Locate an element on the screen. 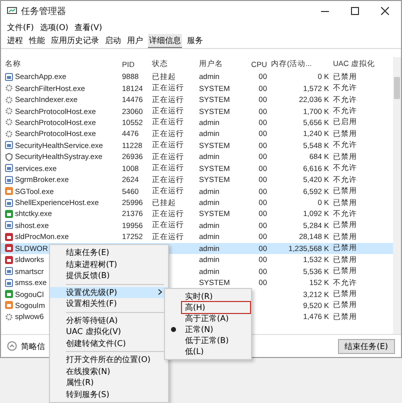 The height and width of the screenshot is (403, 402). menu-item: 选项(O) is located at coordinates (54, 27).